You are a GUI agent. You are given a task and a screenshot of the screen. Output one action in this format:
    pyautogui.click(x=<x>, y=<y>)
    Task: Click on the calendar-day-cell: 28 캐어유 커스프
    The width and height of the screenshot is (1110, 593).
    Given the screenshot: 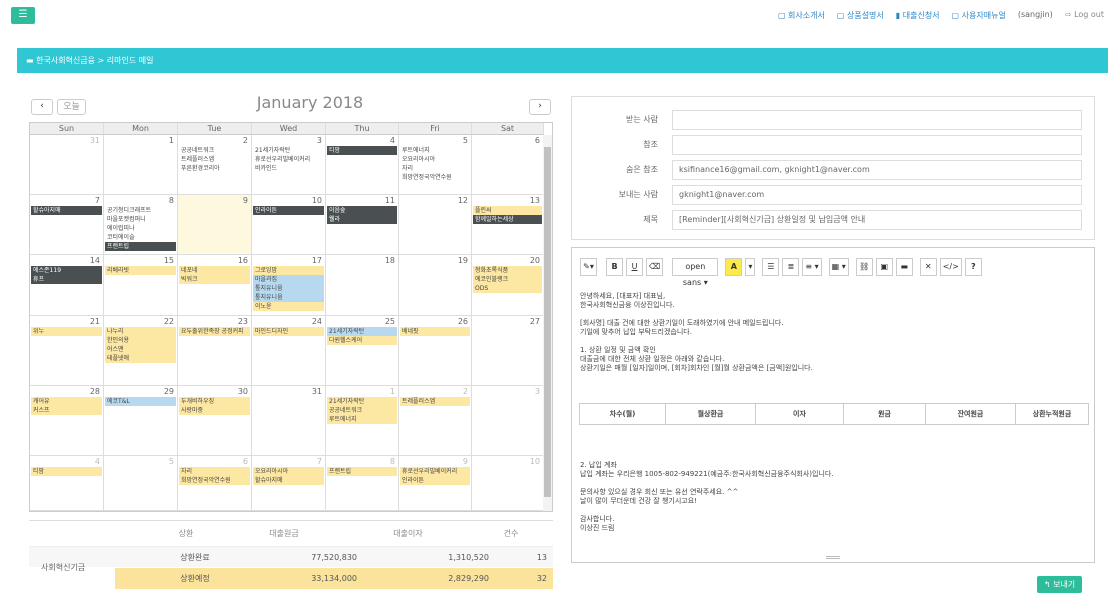 What is the action you would take?
    pyautogui.click(x=67, y=421)
    